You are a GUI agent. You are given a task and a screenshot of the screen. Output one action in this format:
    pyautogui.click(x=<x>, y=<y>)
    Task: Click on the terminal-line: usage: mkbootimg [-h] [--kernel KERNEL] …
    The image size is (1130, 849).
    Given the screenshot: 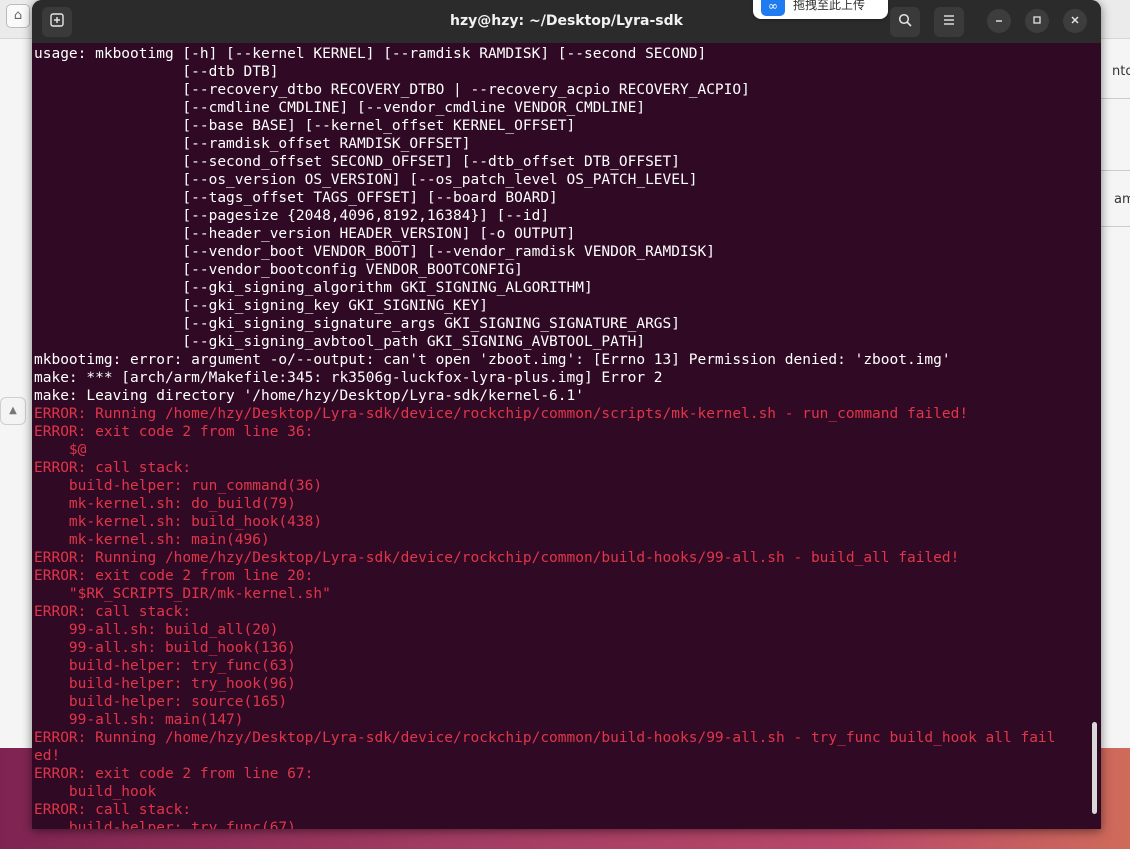 What is the action you would take?
    pyautogui.click(x=370, y=54)
    